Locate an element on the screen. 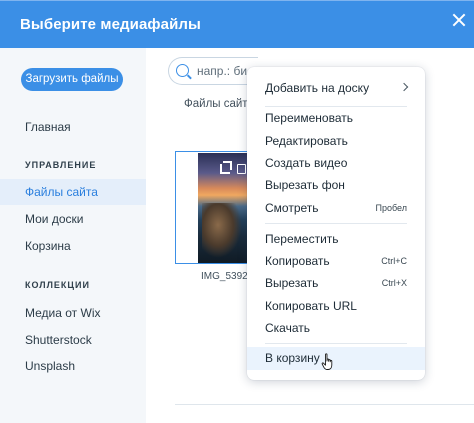 This screenshot has height=423, width=474. menu-item-cut: Вырезать Ctrl+X is located at coordinates (336, 283).